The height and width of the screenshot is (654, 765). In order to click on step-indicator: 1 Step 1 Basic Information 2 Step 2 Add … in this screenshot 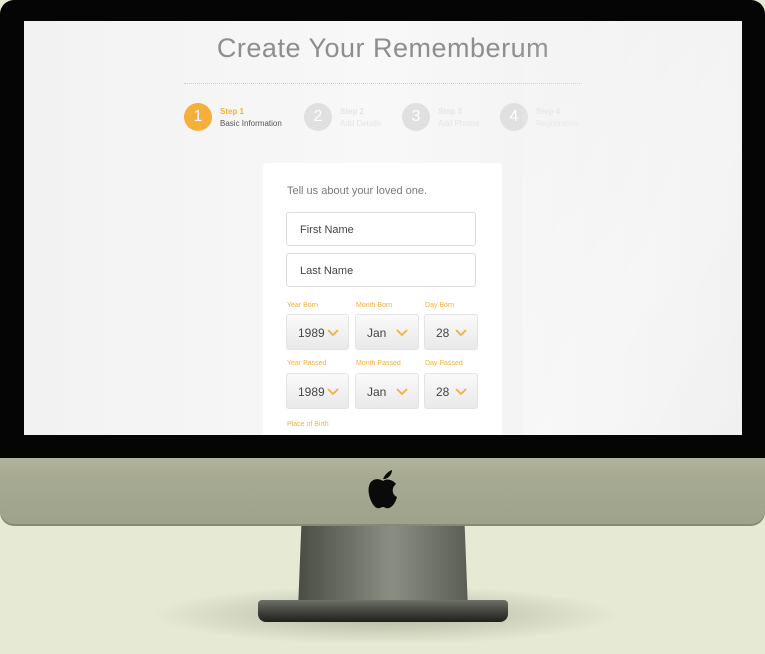, I will do `click(394, 118)`.